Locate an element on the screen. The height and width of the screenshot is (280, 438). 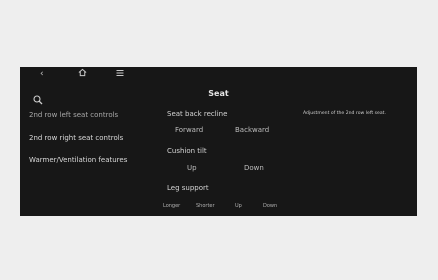
seat-back-recline-label: Seat back recline is located at coordinates (197, 114).